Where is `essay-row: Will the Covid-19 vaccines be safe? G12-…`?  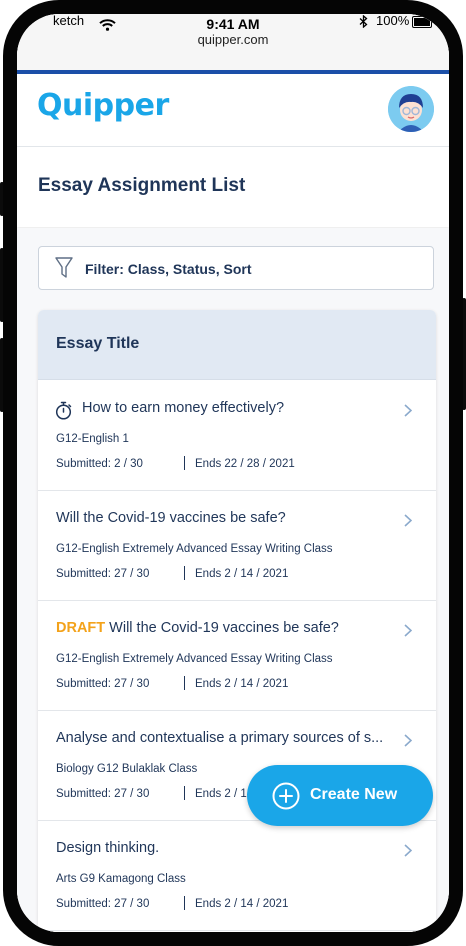
essay-row: Will the Covid-19 vaccines be safe? G12-… is located at coordinates (237, 545).